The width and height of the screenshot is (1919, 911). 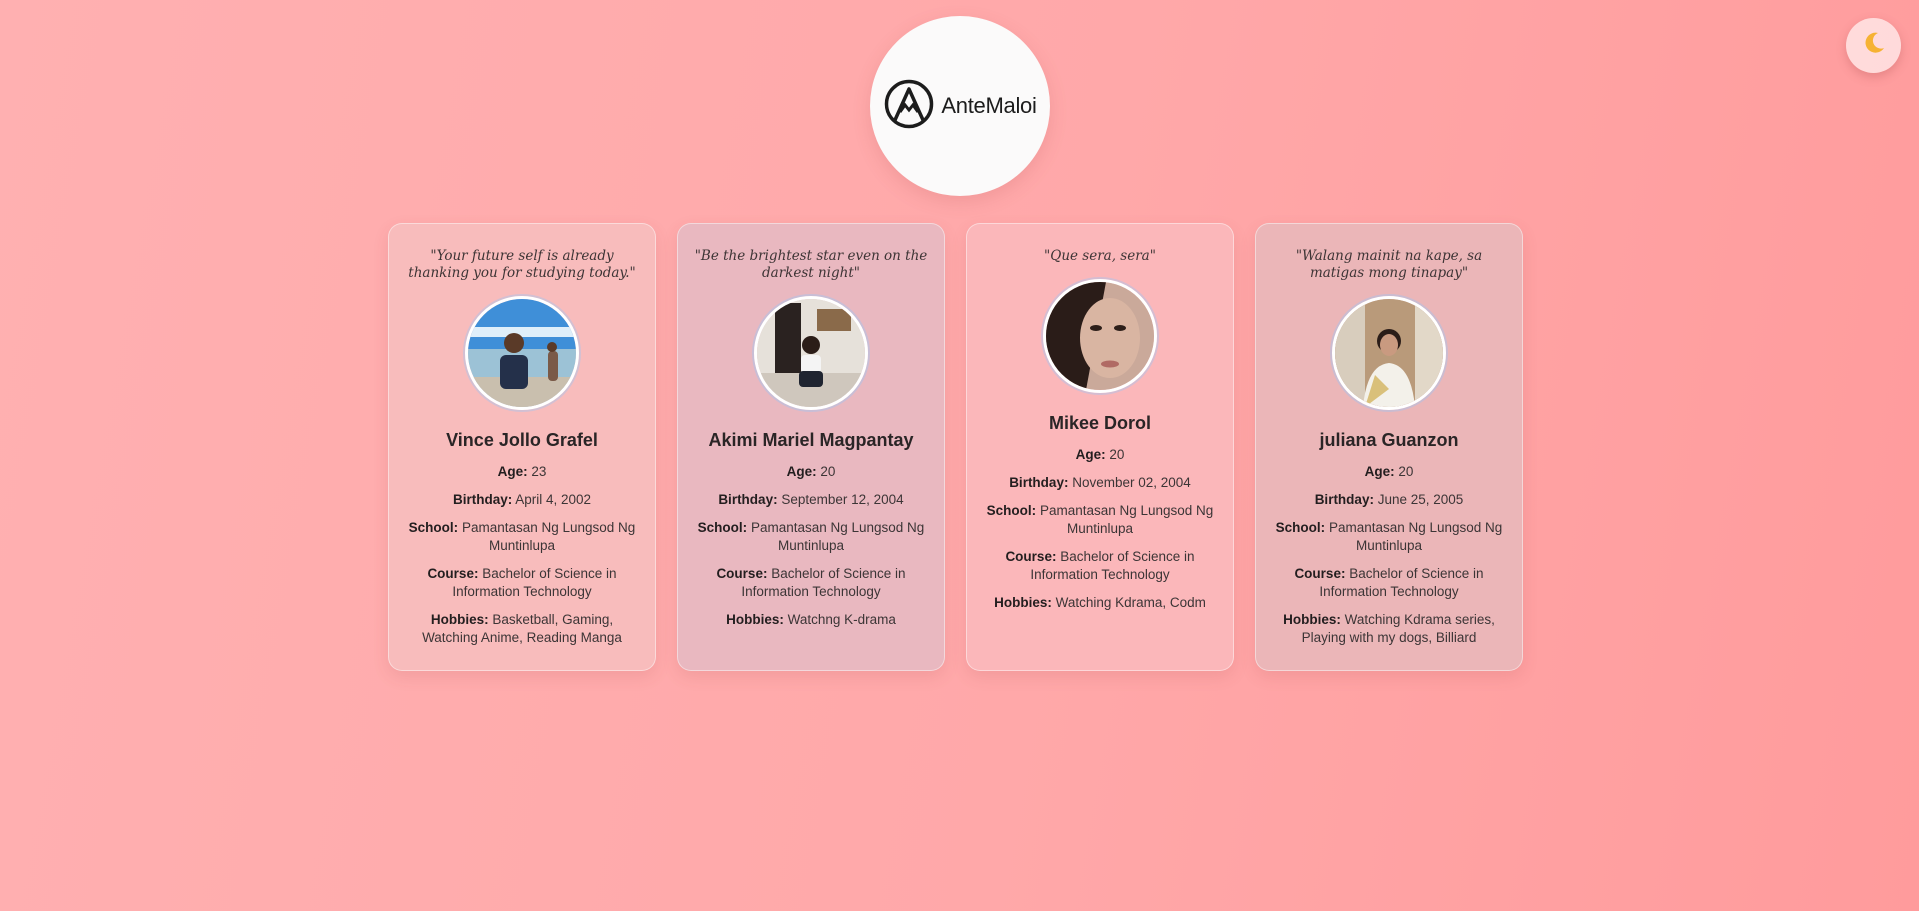 I want to click on profile-birthday: Birthday: June 25, 2005, so click(x=1389, y=500).